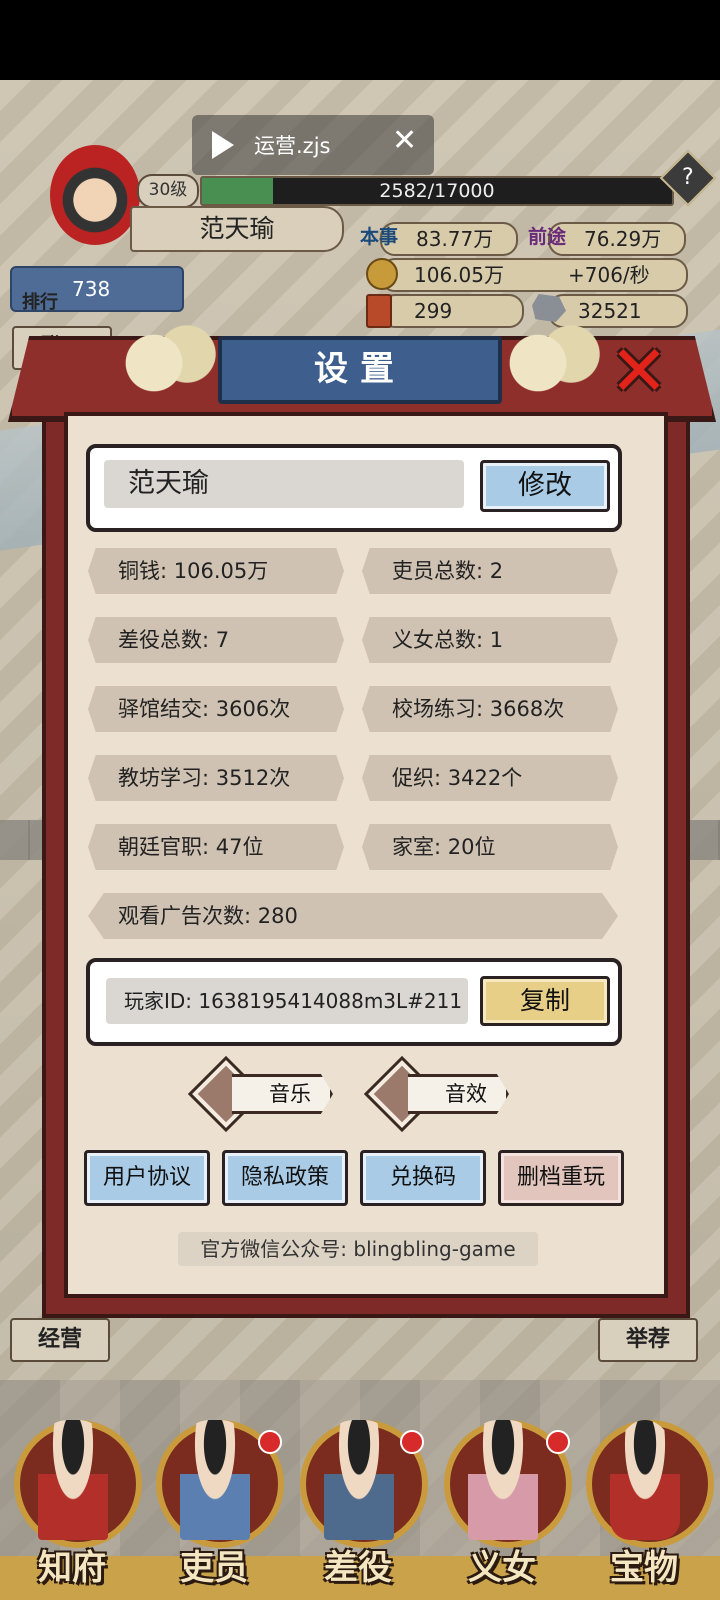 This screenshot has height=1600, width=720. I want to click on benshi-label: 本事, so click(379, 237).